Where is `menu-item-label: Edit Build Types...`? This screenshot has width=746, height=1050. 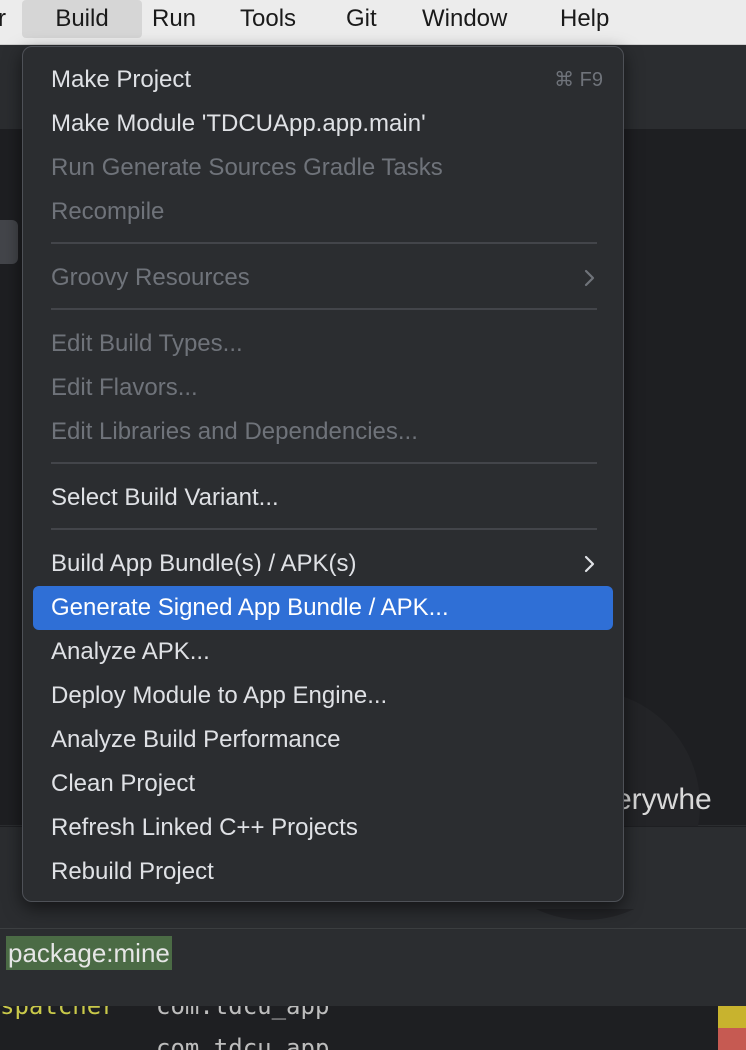
menu-item-label: Edit Build Types... is located at coordinates (147, 343).